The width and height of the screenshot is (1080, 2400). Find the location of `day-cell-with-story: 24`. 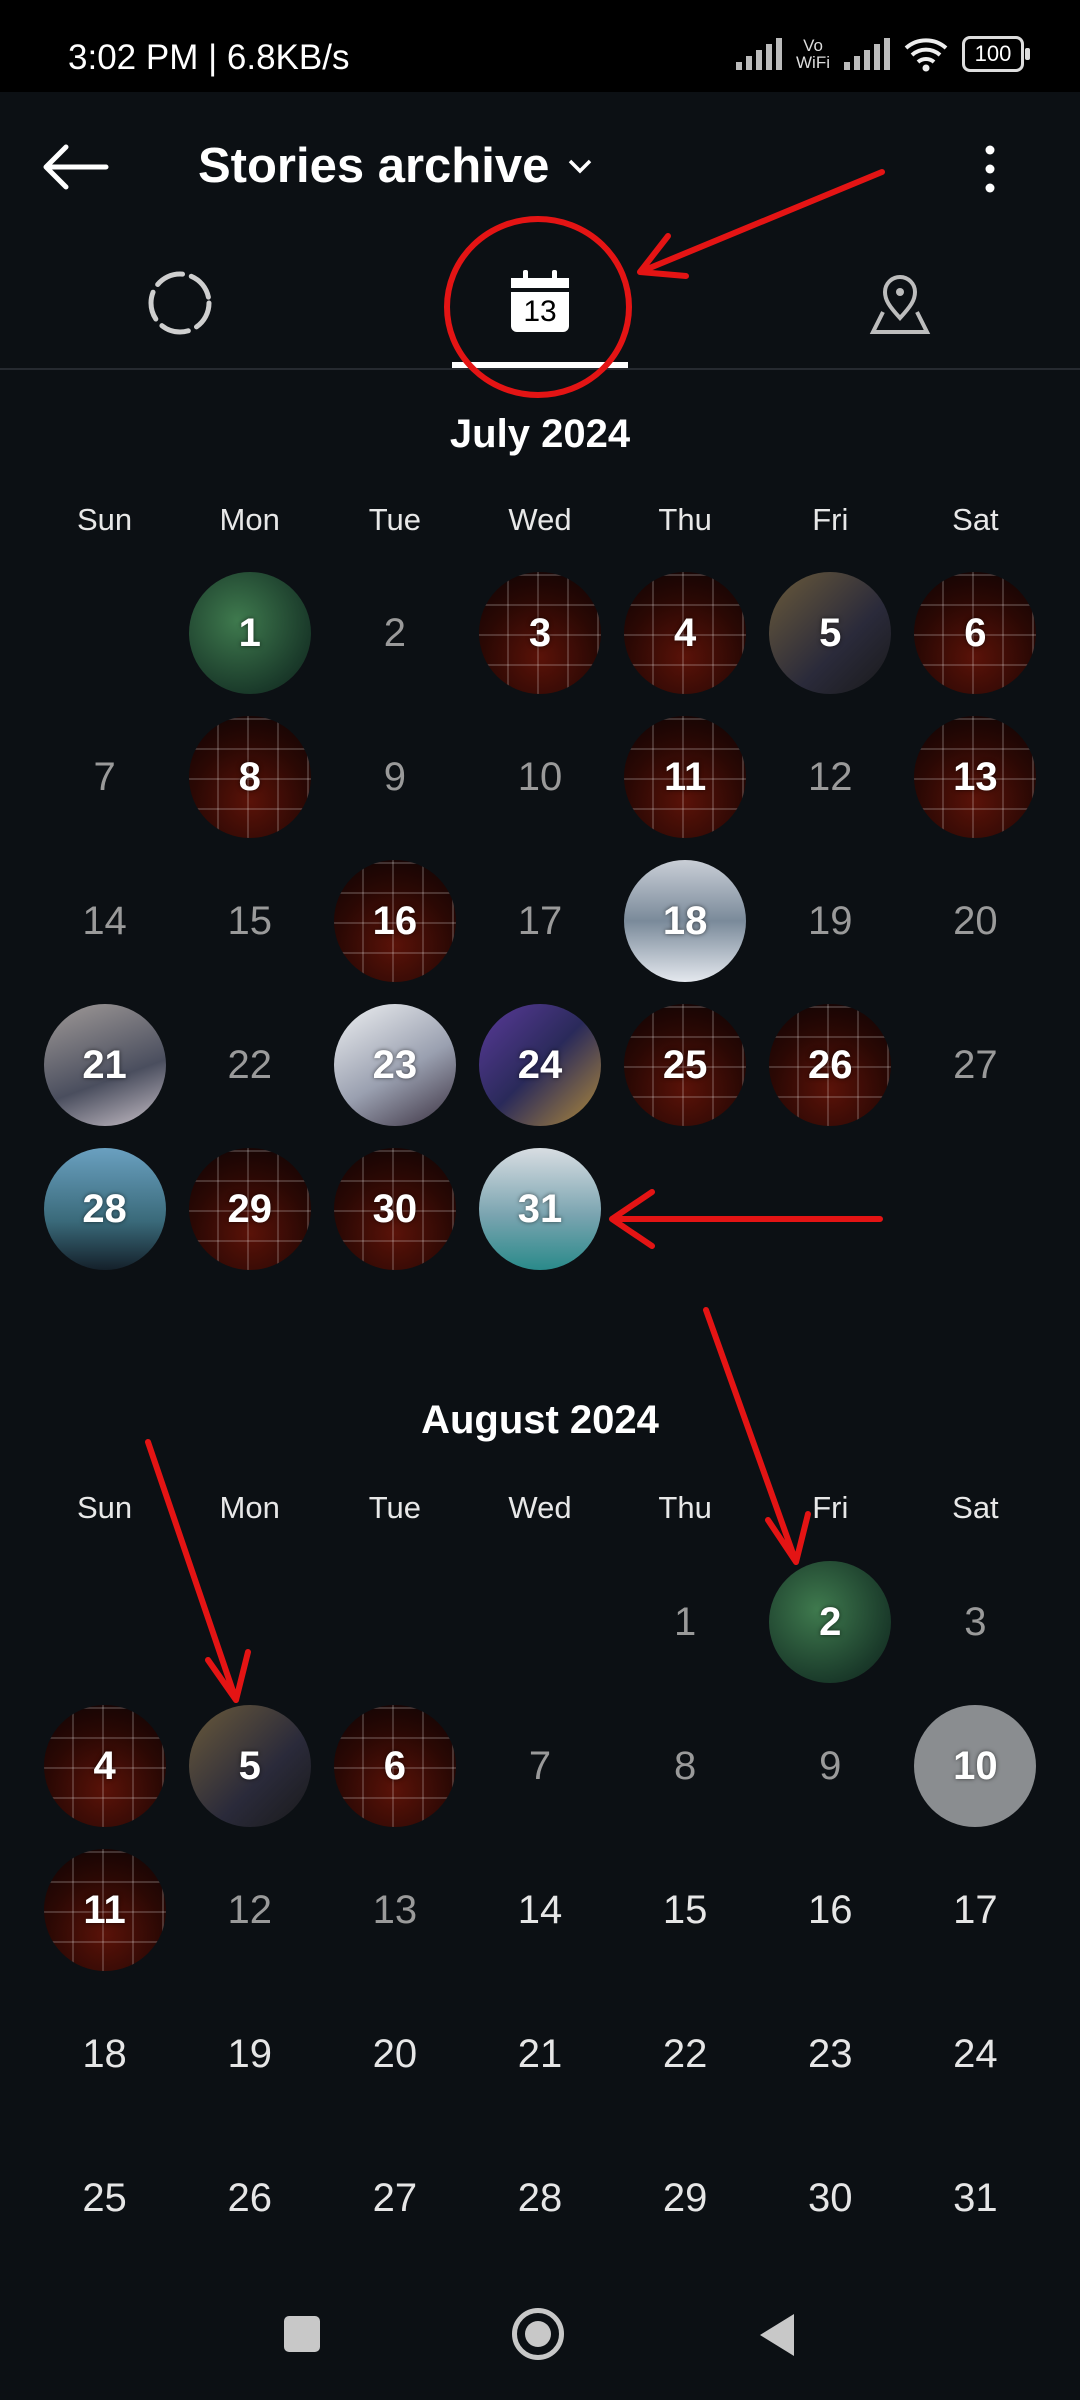

day-cell-with-story: 24 is located at coordinates (539, 1065).